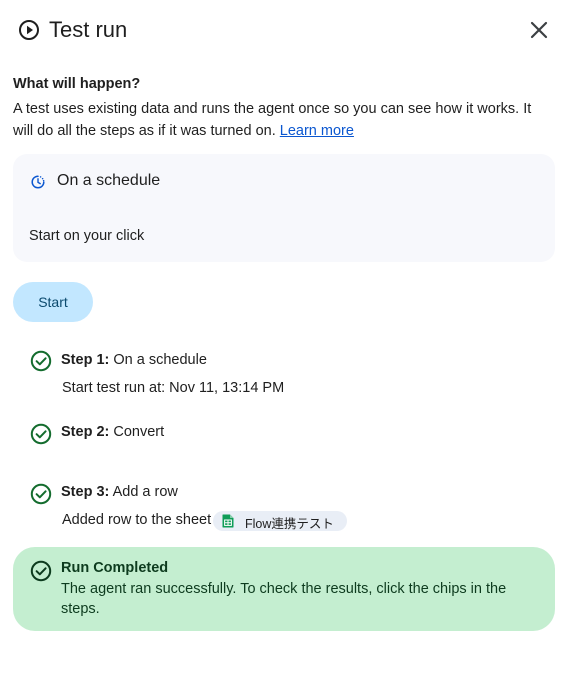 This screenshot has height=689, width=571. I want to click on panel-title: Test run, so click(88, 29).